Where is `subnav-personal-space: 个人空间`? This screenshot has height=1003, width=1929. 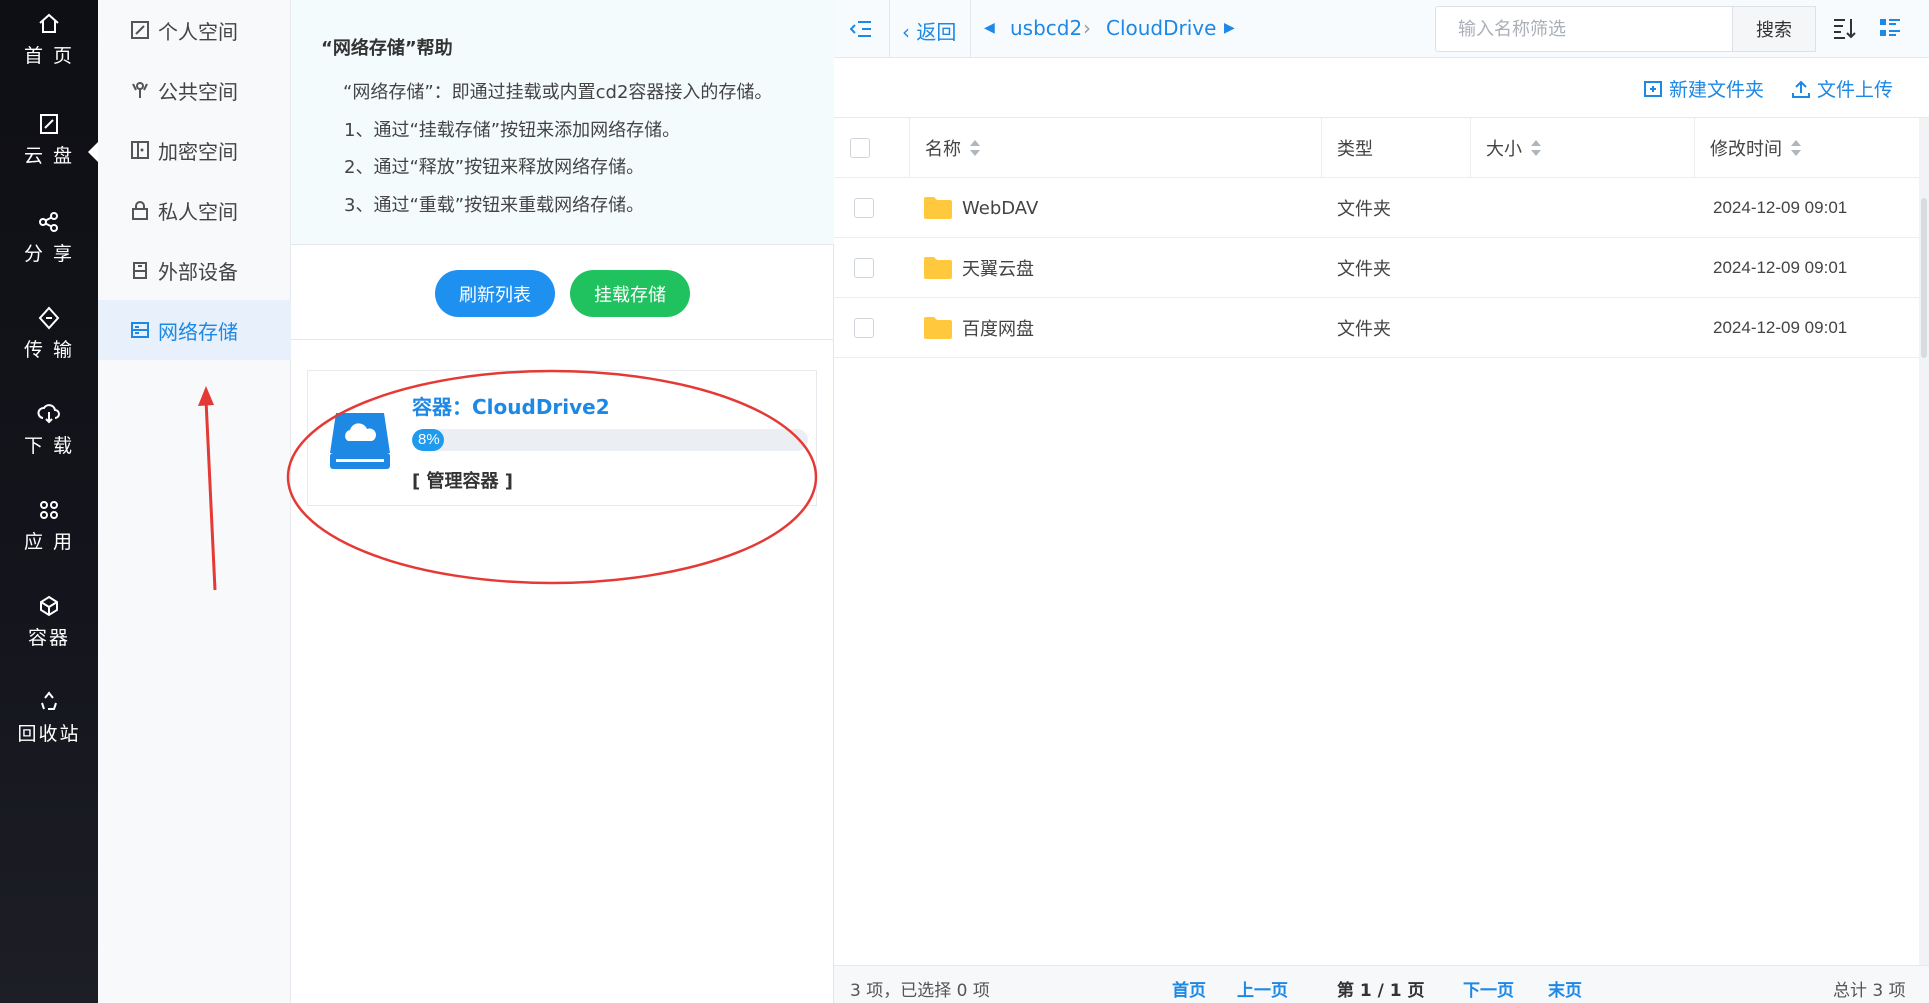
subnav-personal-space: 个人空间 is located at coordinates (194, 30).